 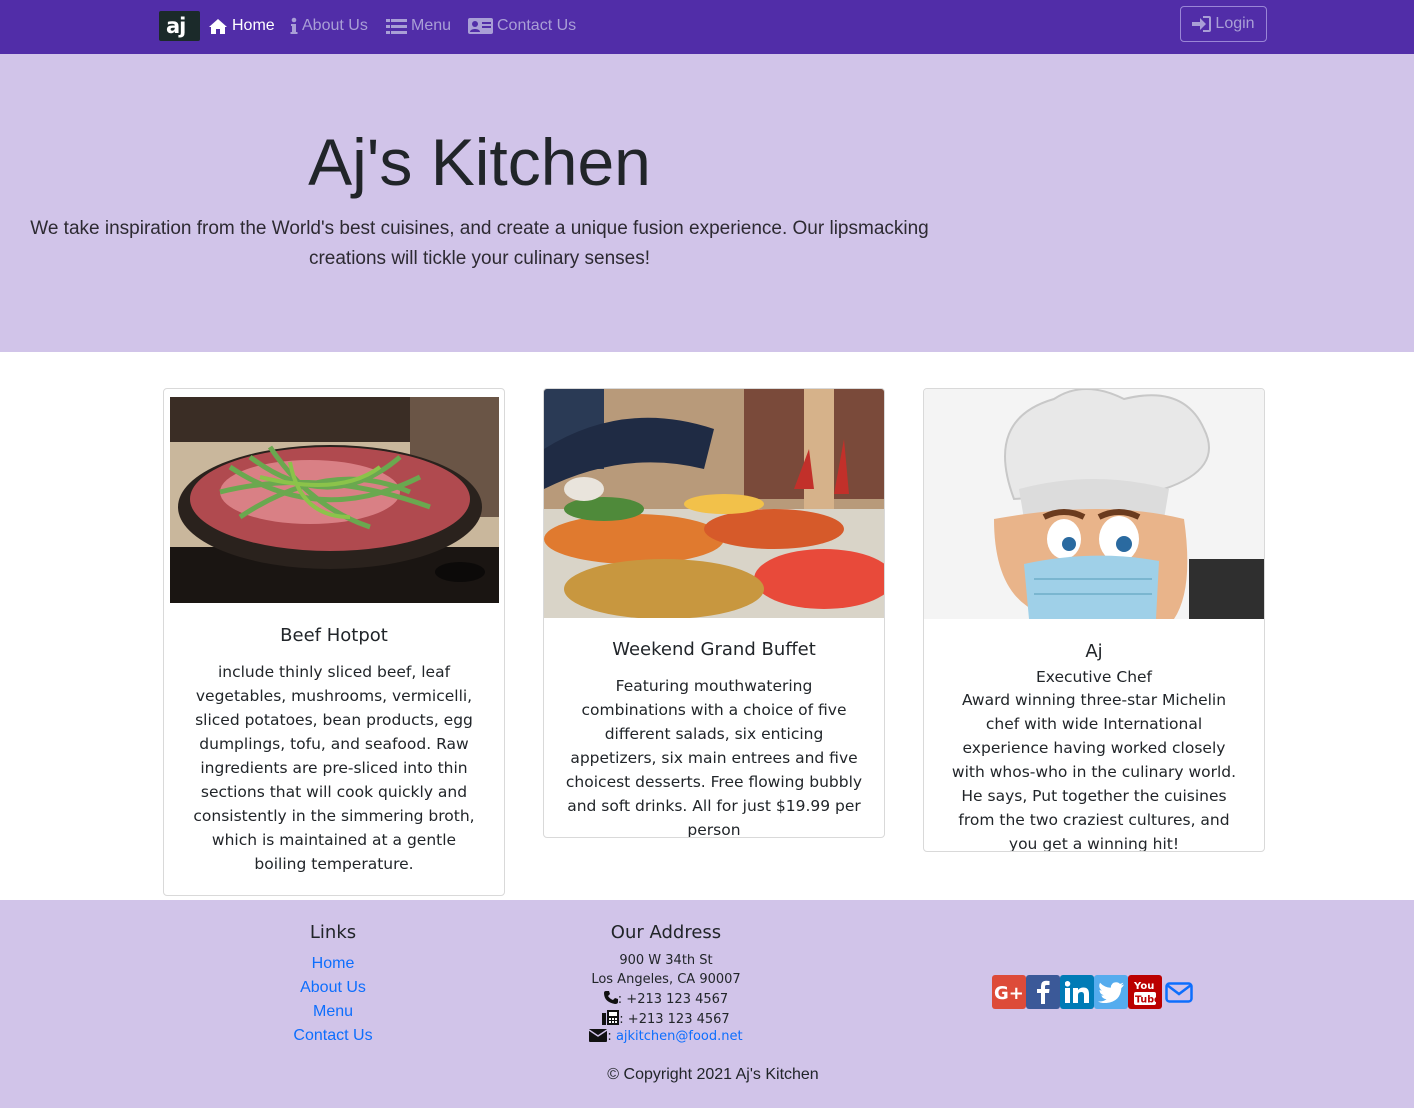 I want to click on footer-link-menu: Menu, so click(x=333, y=1012).